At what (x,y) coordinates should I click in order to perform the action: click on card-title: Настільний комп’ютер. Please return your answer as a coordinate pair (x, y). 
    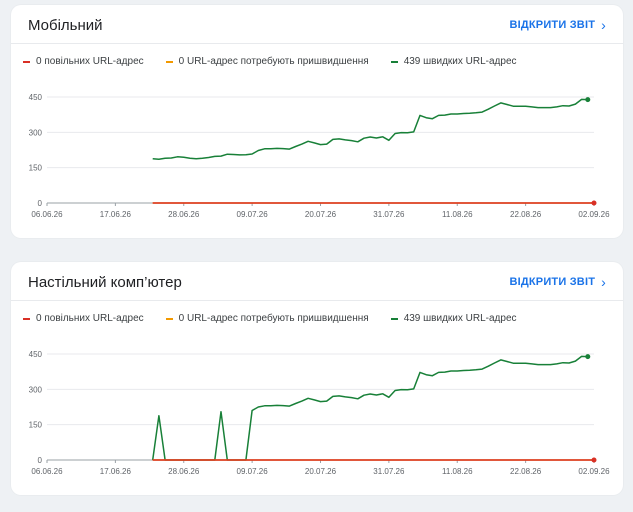
    Looking at the image, I should click on (105, 282).